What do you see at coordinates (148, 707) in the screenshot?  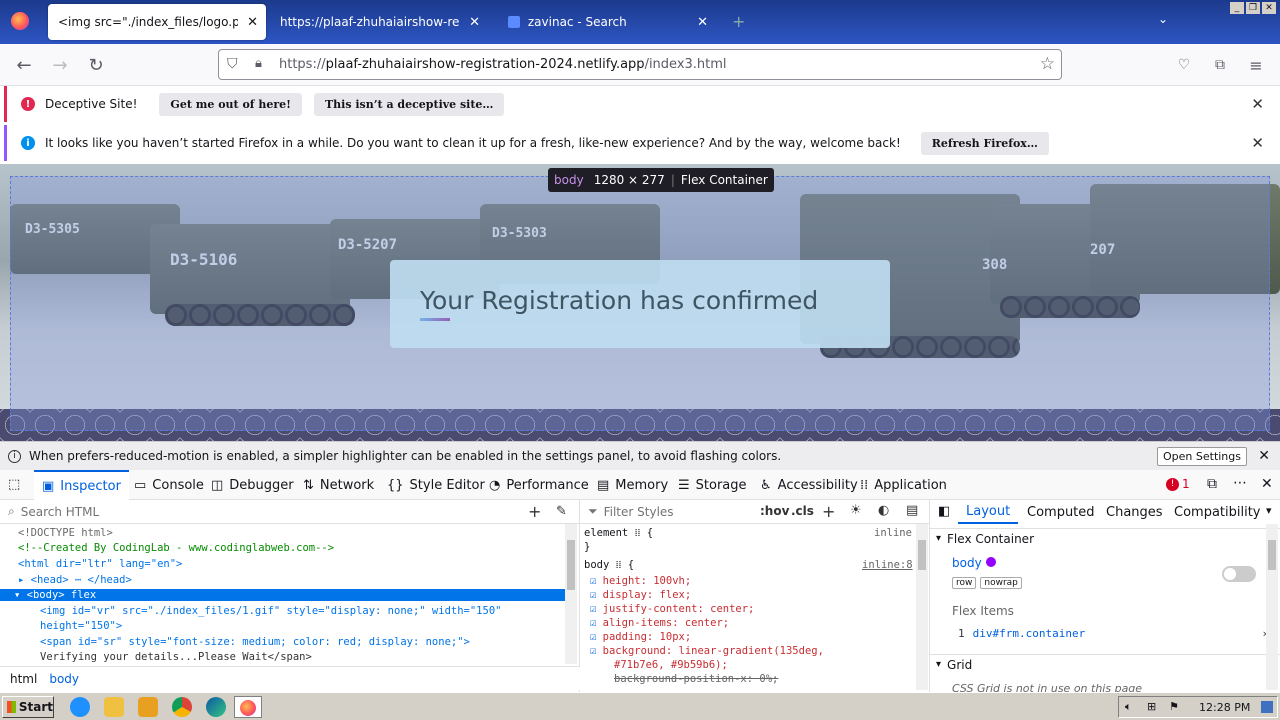 I see `media-player-icon` at bounding box center [148, 707].